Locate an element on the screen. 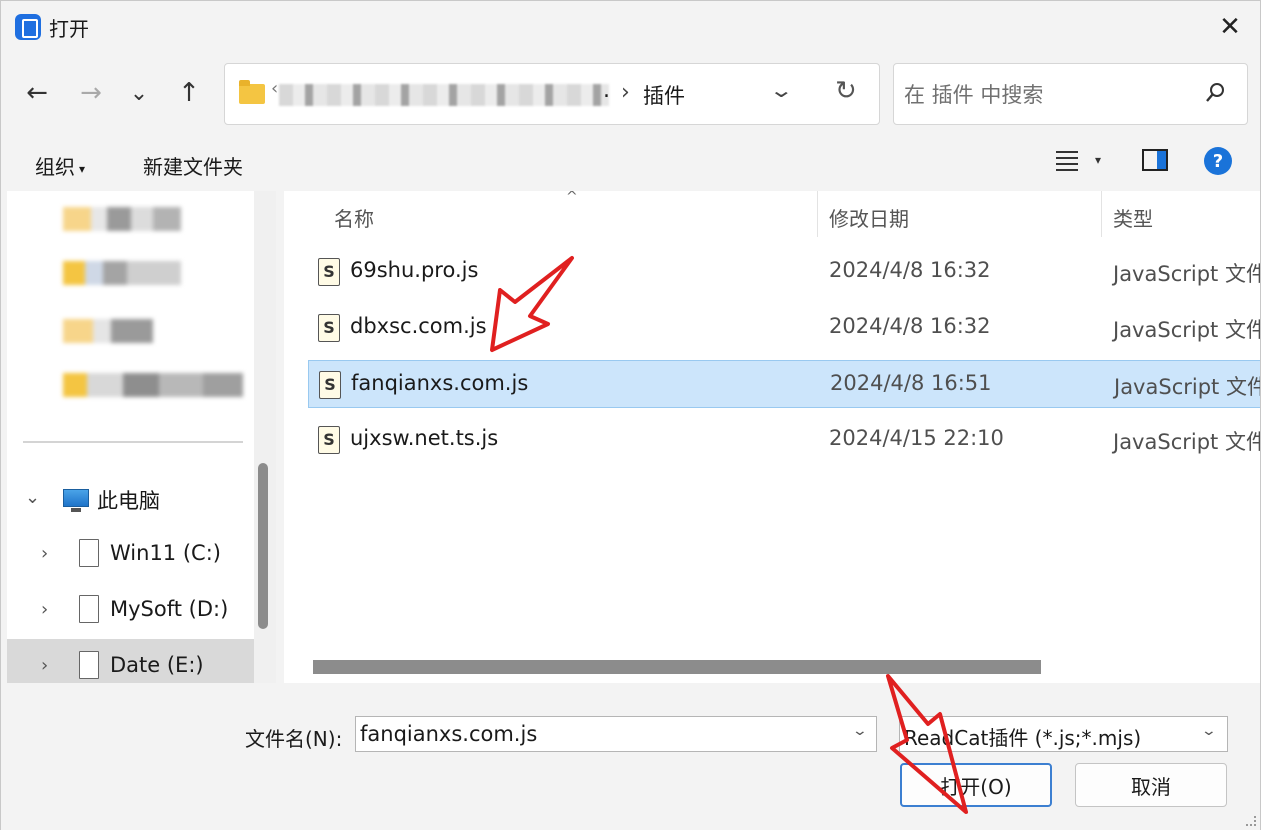  search-input is located at coordinates (1049, 95).